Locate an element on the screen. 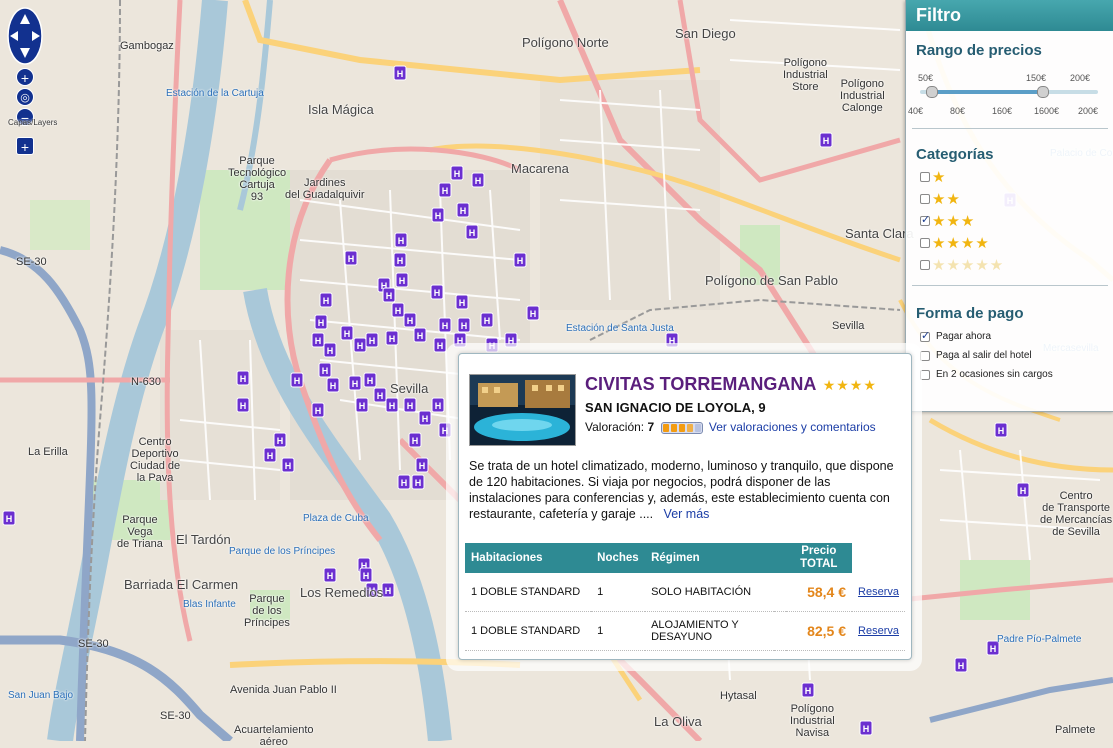 The width and height of the screenshot is (1113, 748). see-more-link: Ver más is located at coordinates (687, 514).